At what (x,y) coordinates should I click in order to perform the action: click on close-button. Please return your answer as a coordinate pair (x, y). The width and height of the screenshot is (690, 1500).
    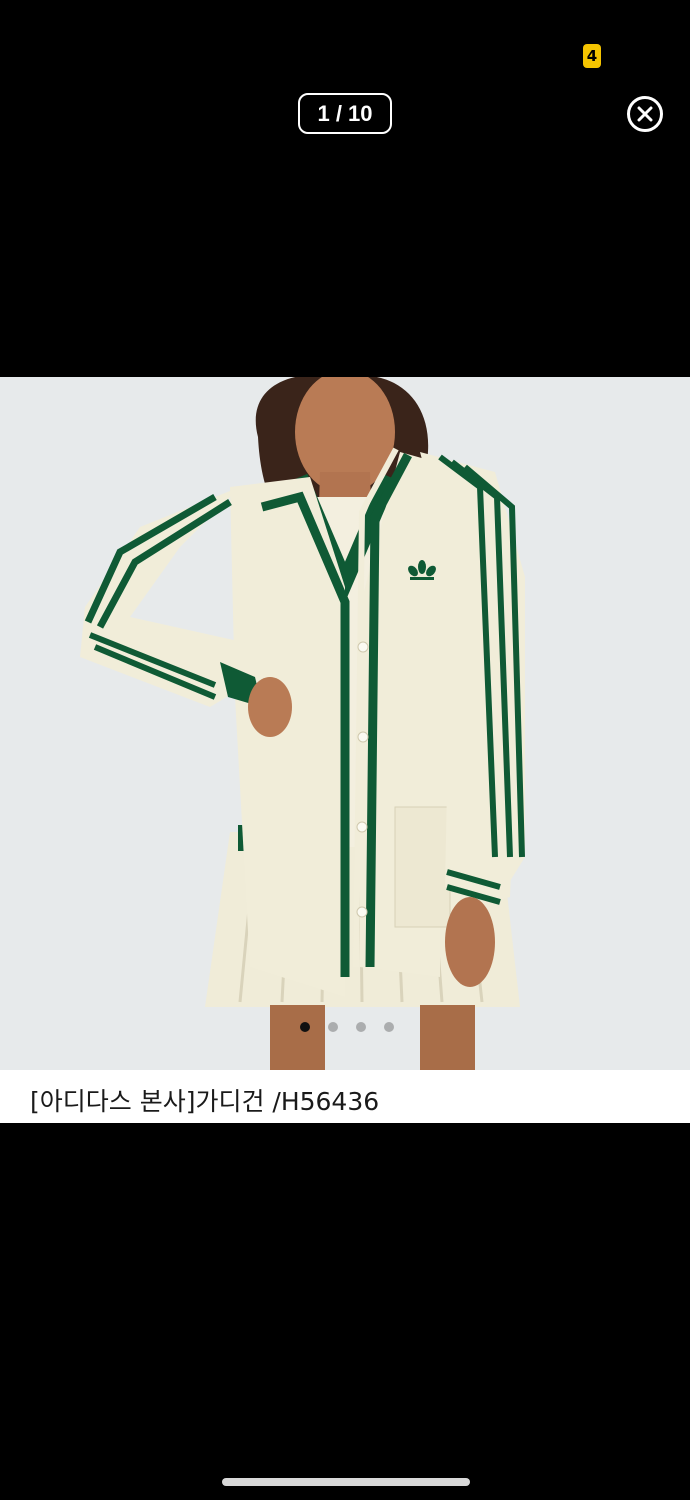
    Looking at the image, I should click on (645, 114).